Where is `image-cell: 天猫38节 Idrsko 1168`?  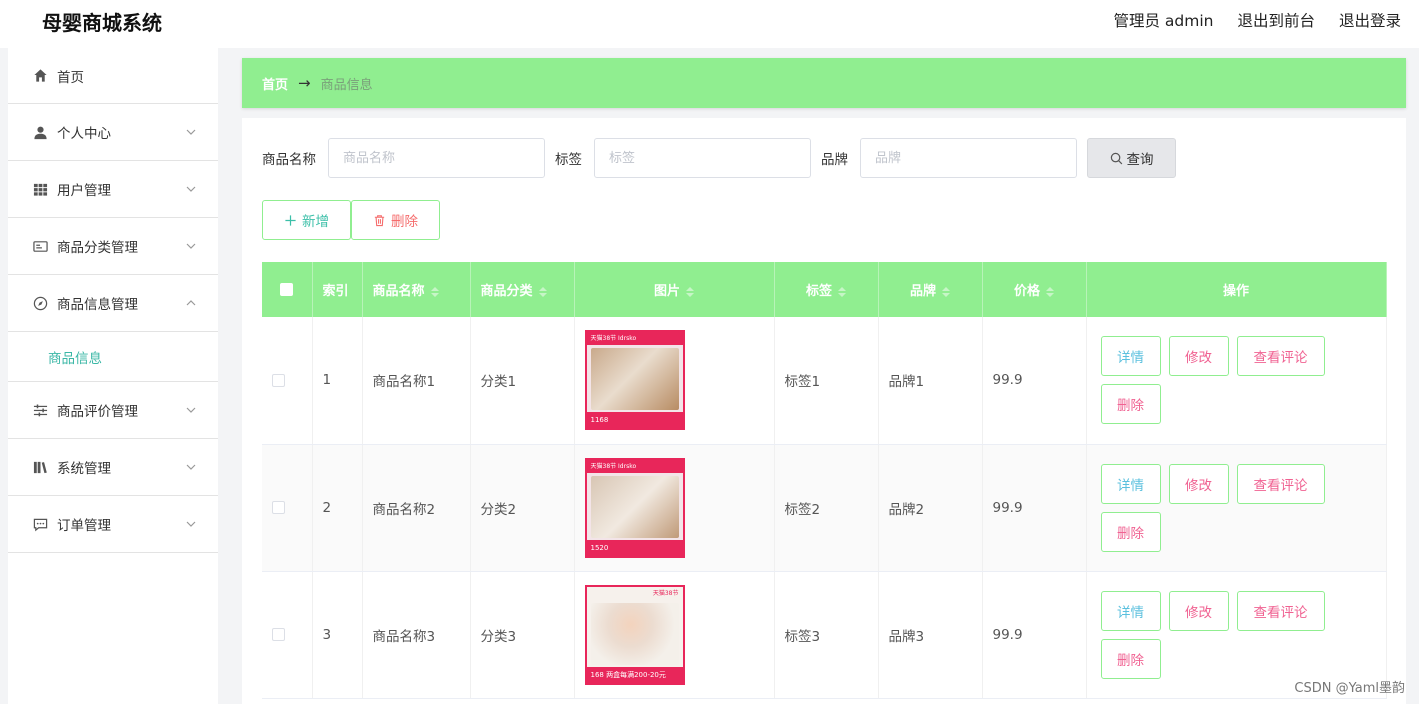
image-cell: 天猫38节 Idrsko 1168 is located at coordinates (674, 381).